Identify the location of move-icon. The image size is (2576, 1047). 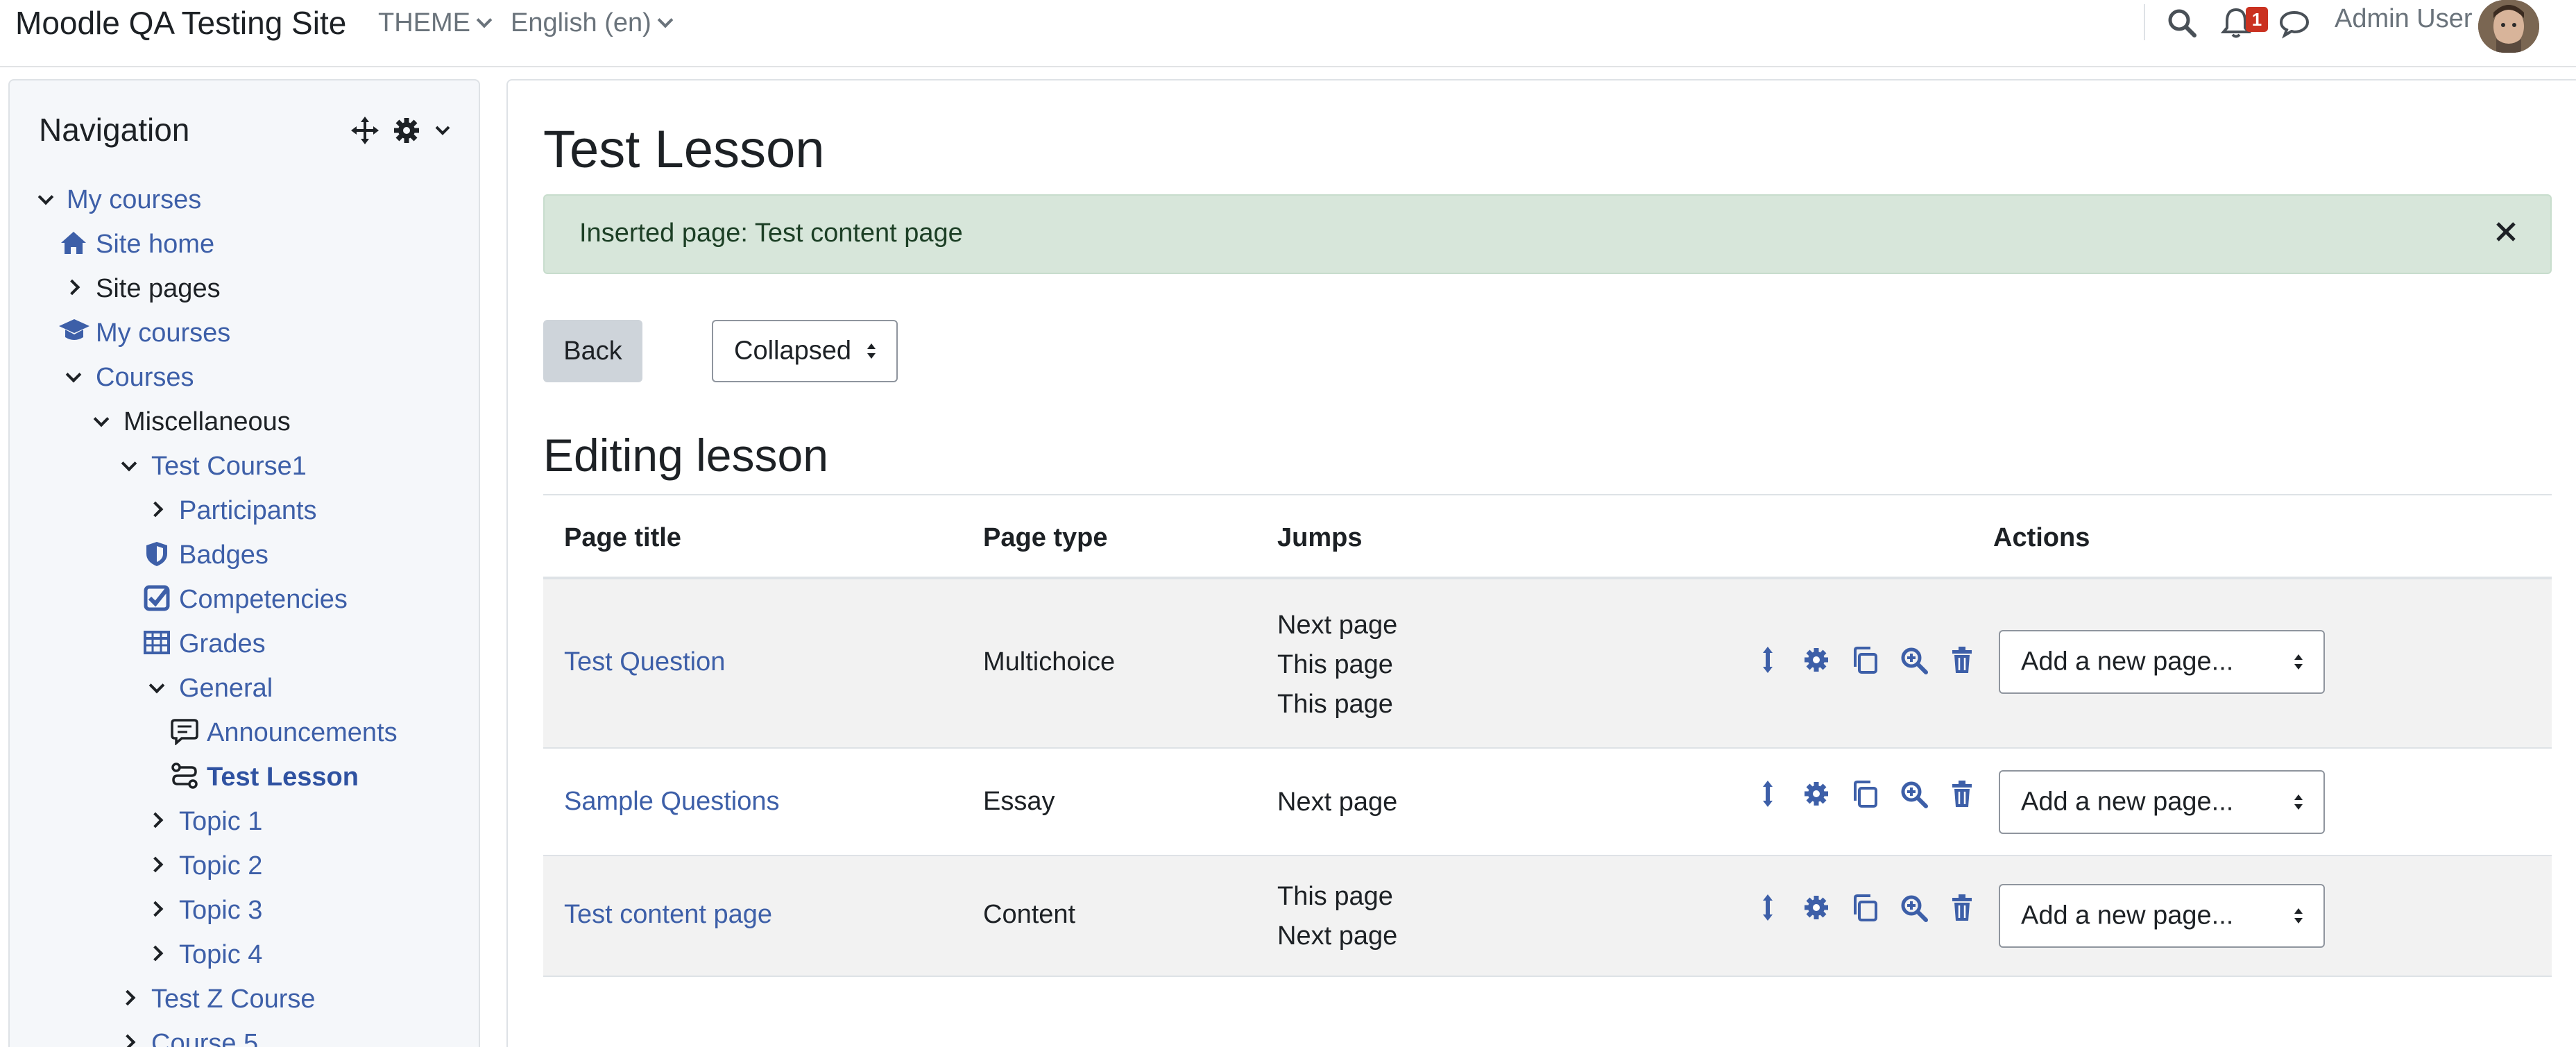
(365, 130).